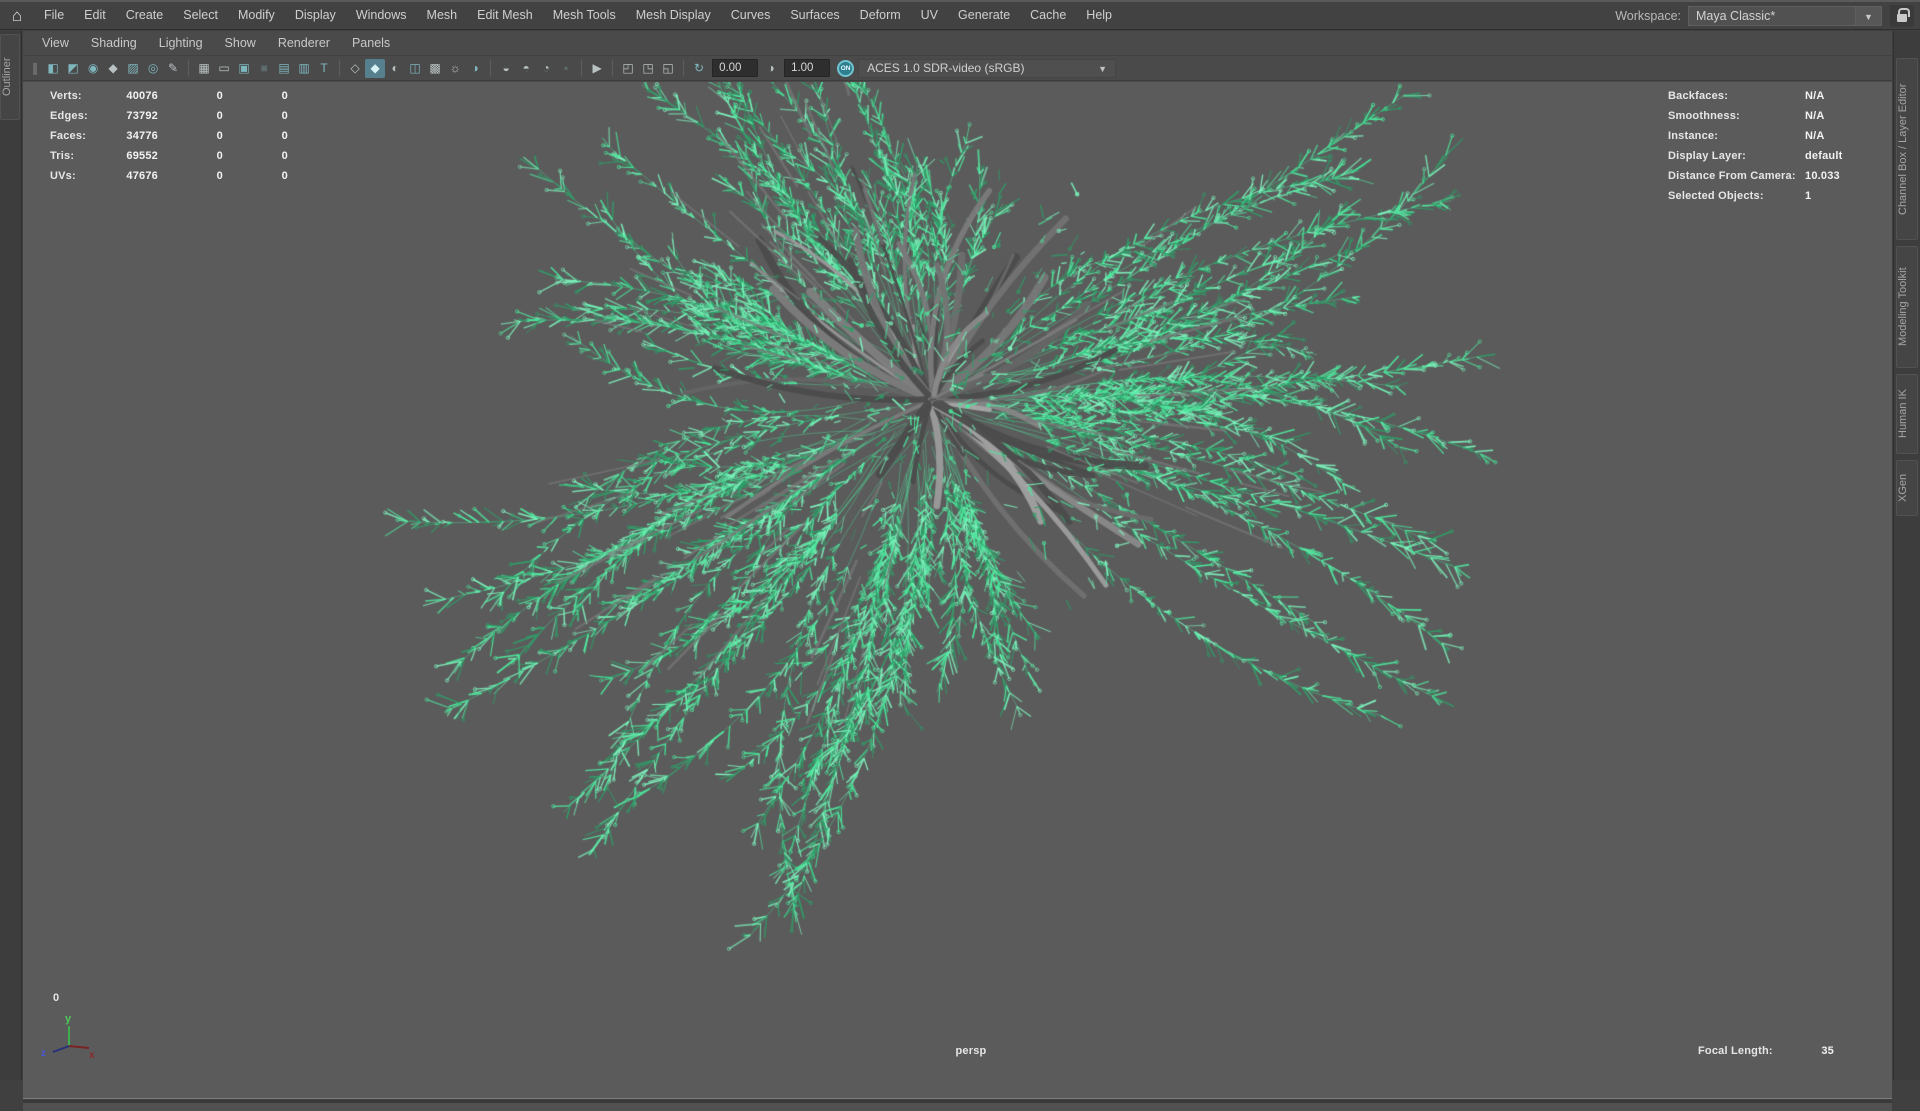 Image resolution: width=1920 pixels, height=1111 pixels. Describe the element at coordinates (984, 15) in the screenshot. I see `menu-generate: Generate` at that location.